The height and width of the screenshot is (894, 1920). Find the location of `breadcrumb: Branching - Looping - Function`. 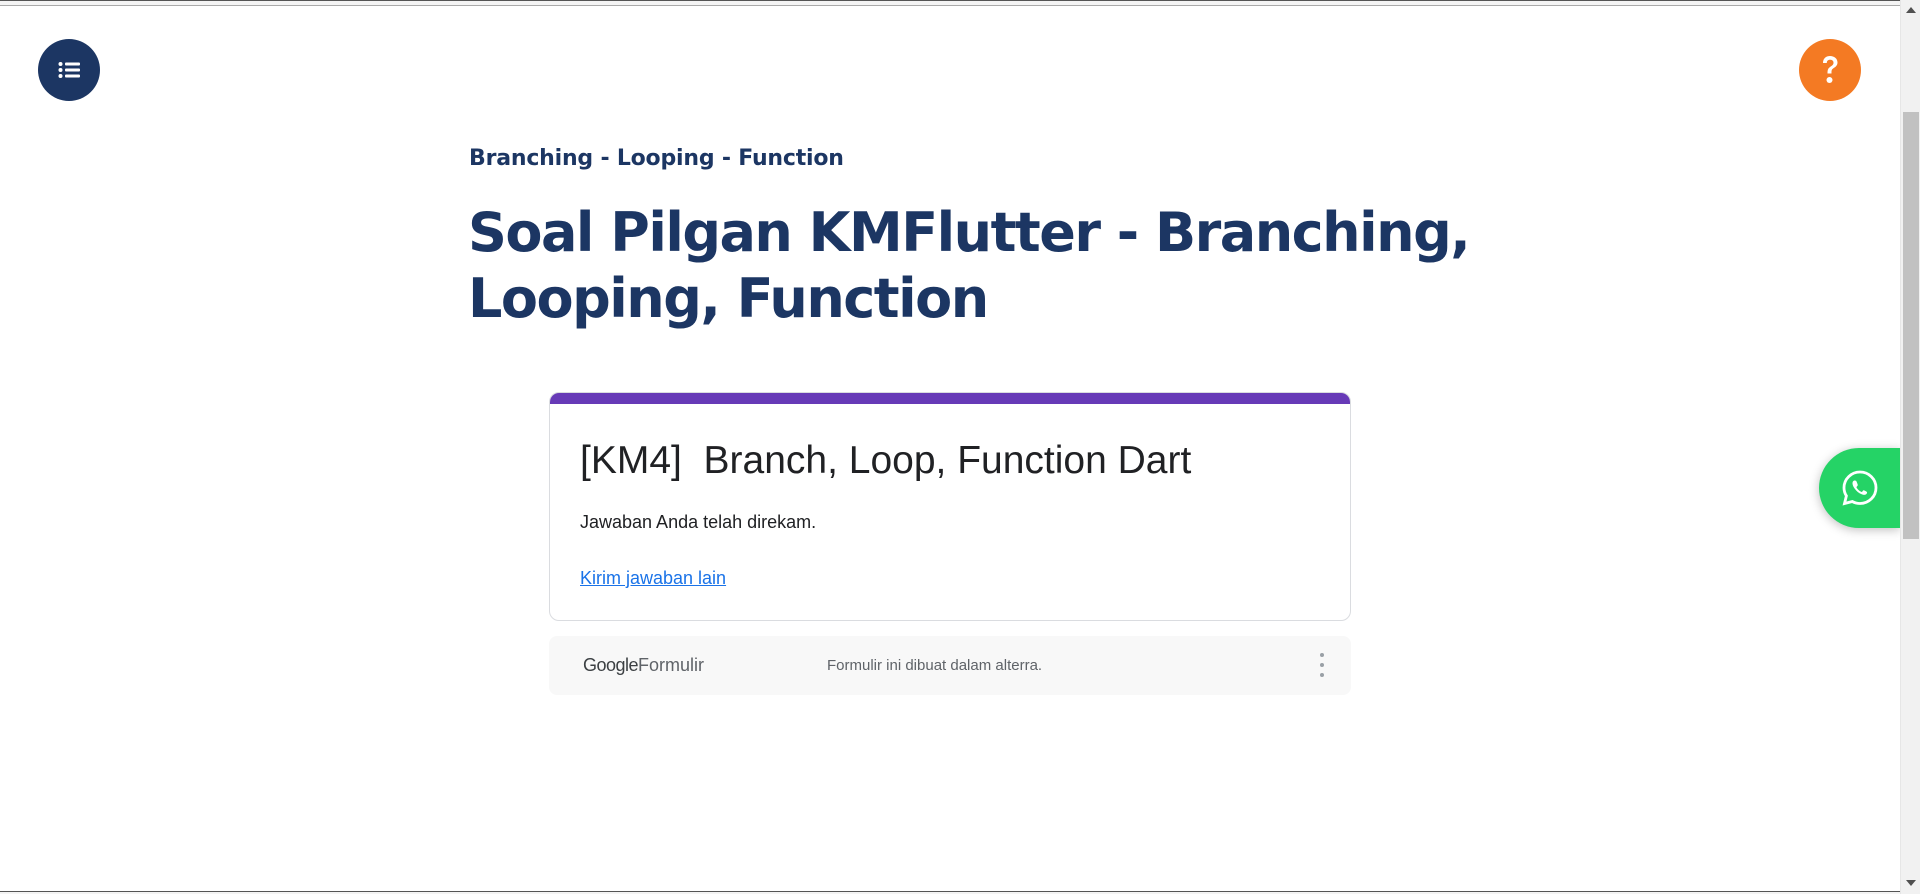

breadcrumb: Branching - Looping - Function is located at coordinates (656, 158).